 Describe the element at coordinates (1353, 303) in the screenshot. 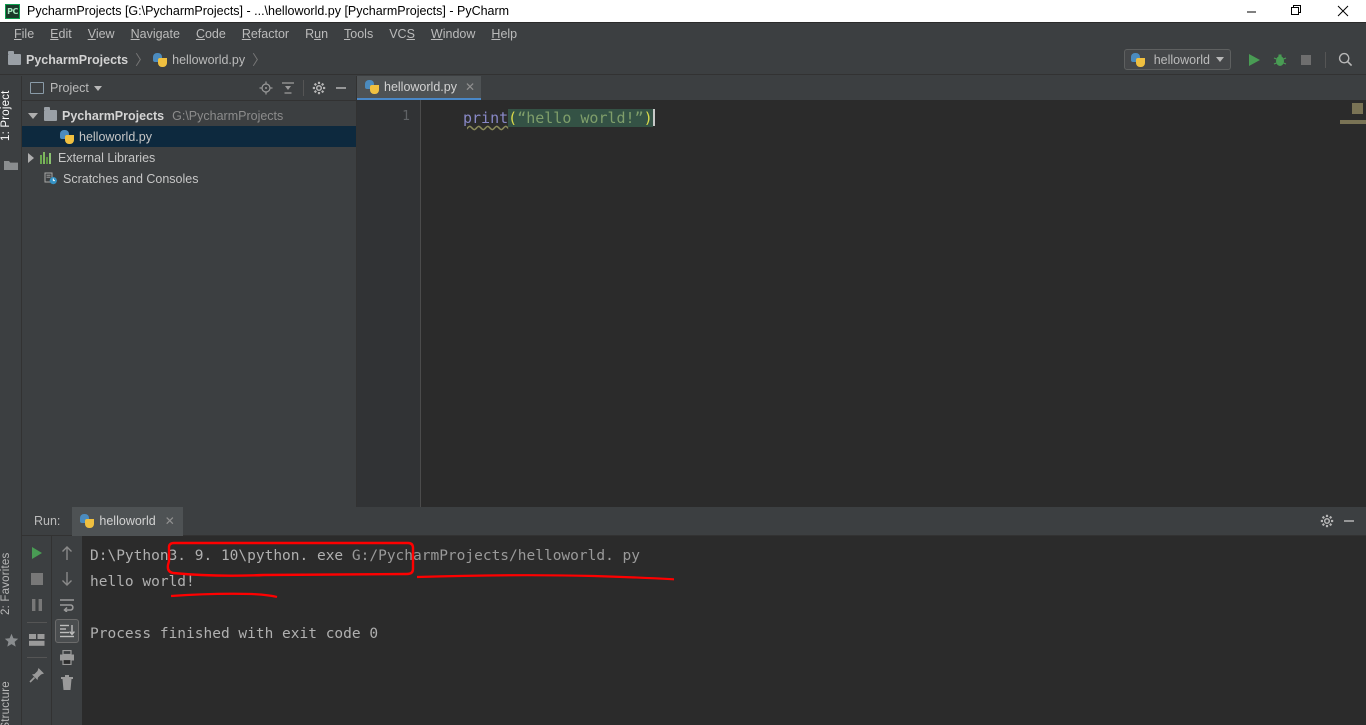

I see `editor-scrollbar` at that location.